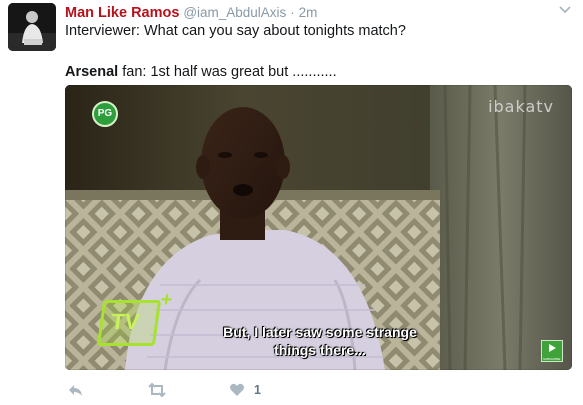 The width and height of the screenshot is (583, 405). I want to click on channel-logo-text: TV, so click(125, 321).